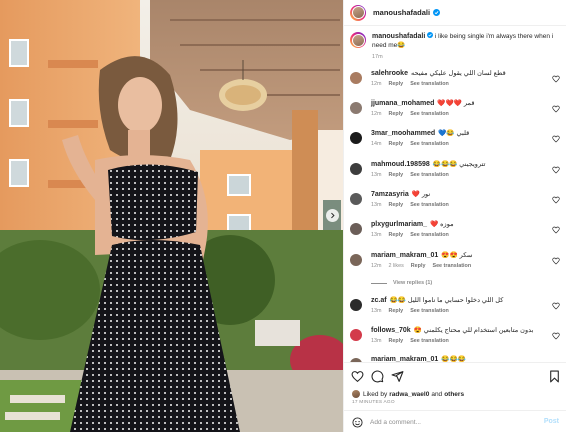 Image resolution: width=566 pixels, height=432 pixels. I want to click on comment-username: 7amzasyria, so click(390, 194).